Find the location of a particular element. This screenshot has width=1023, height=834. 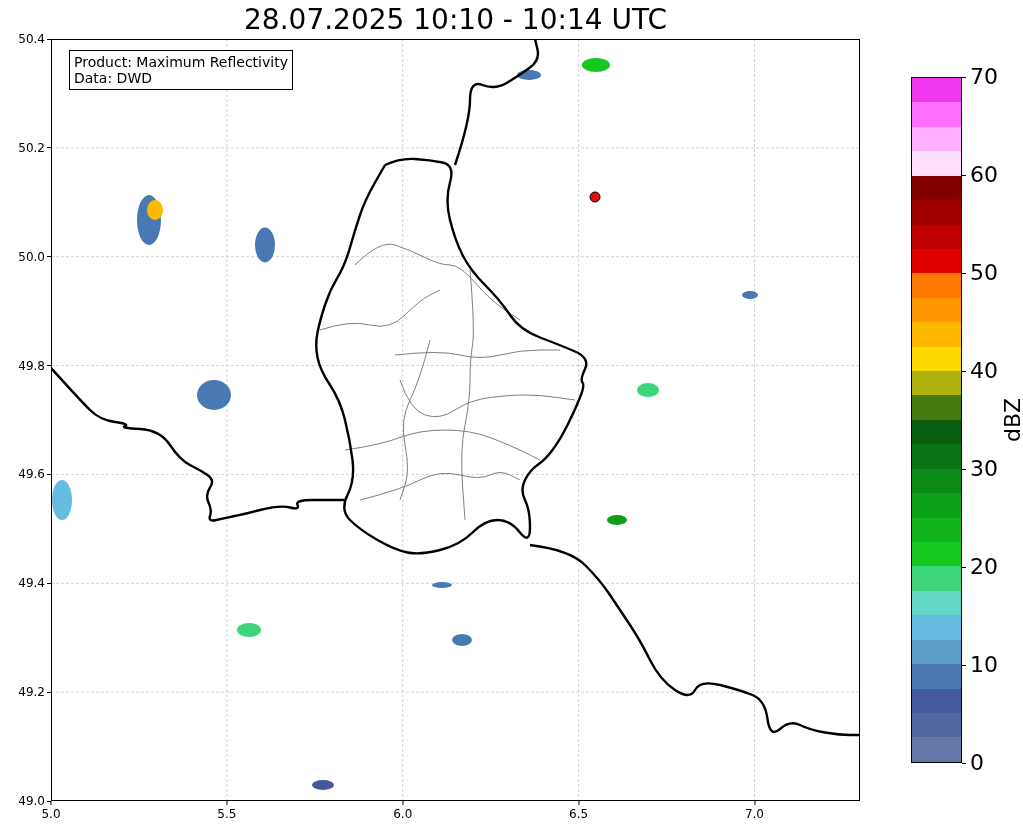

colorbar-tick-label: 10 is located at coordinates (984, 665).